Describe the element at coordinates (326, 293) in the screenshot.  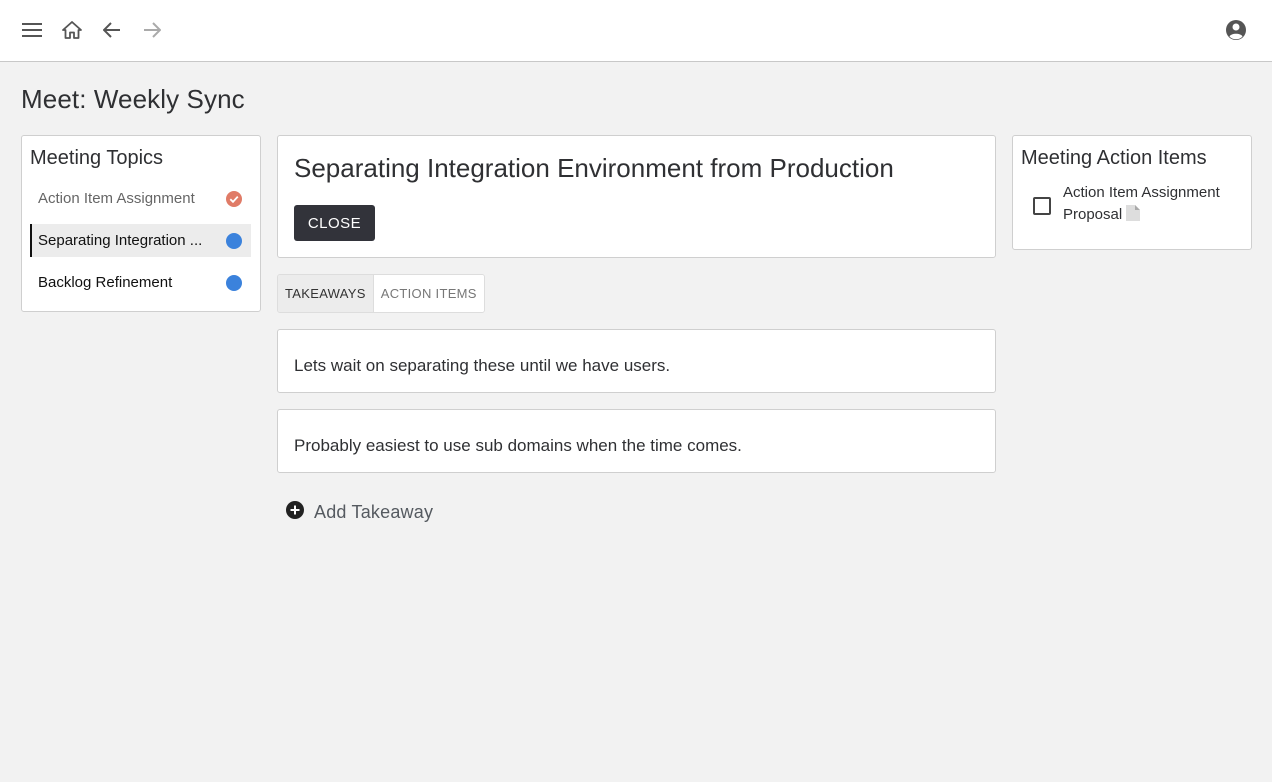
I see `tab-takeaways: TAKEAWAYS` at that location.